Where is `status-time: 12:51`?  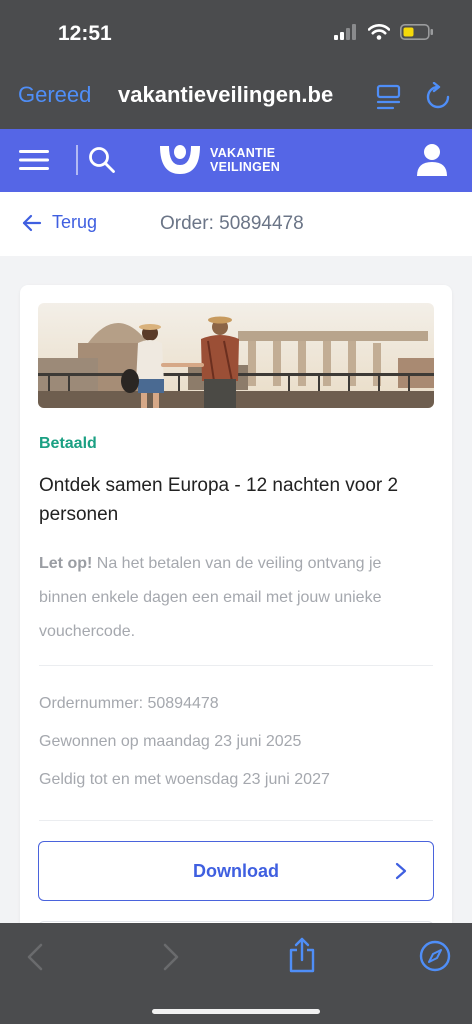 status-time: 12:51 is located at coordinates (85, 33).